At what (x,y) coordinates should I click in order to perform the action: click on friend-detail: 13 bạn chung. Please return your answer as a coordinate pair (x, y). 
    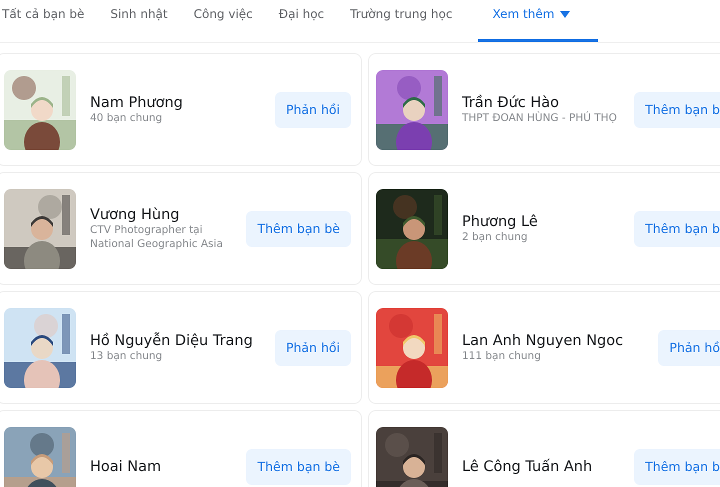
    Looking at the image, I should click on (127, 355).